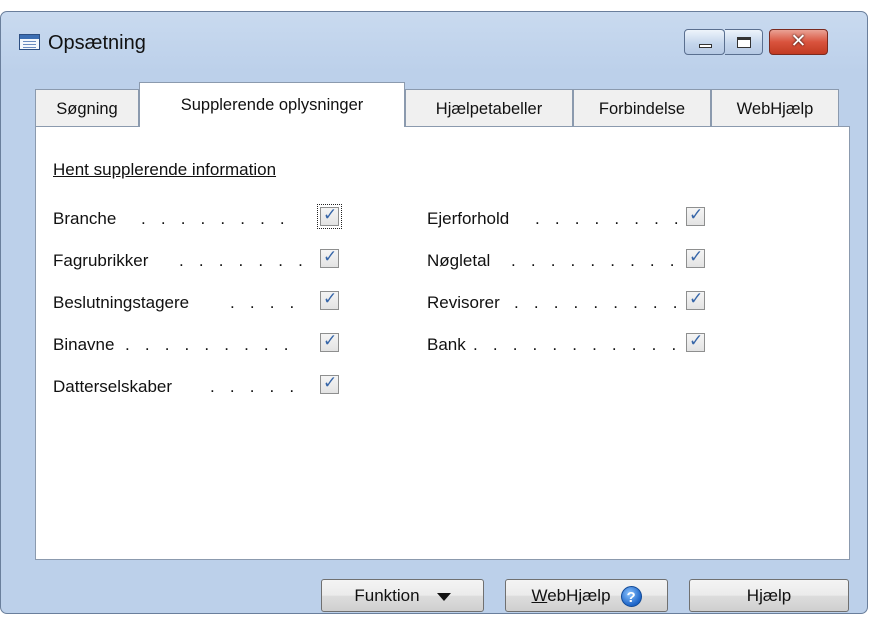 The image size is (870, 626). What do you see at coordinates (203, 387) in the screenshot?
I see `option-datterselskaber: Datterselskaber . . . . .` at bounding box center [203, 387].